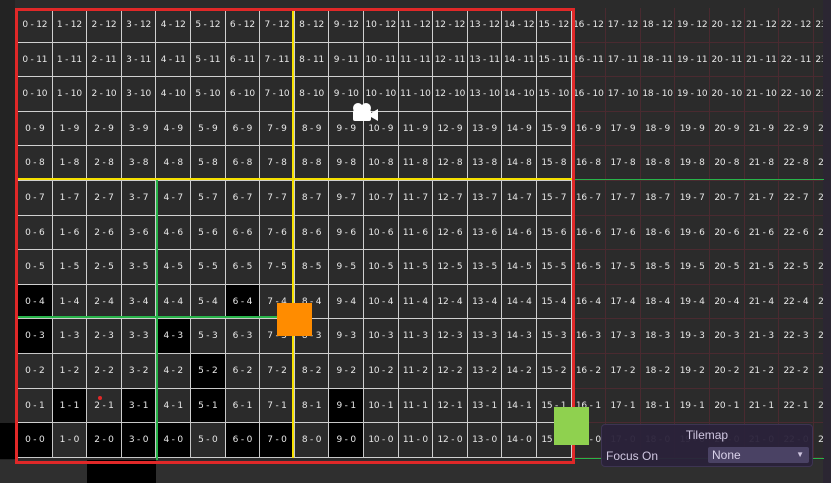  What do you see at coordinates (727, 94) in the screenshot?
I see `tile-cell: 20 - 10` at bounding box center [727, 94].